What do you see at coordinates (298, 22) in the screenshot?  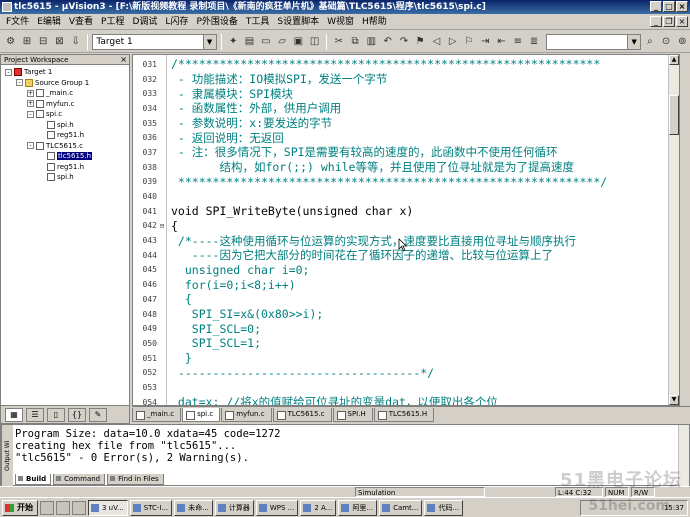 I see `menu-item: S设置脚本` at bounding box center [298, 22].